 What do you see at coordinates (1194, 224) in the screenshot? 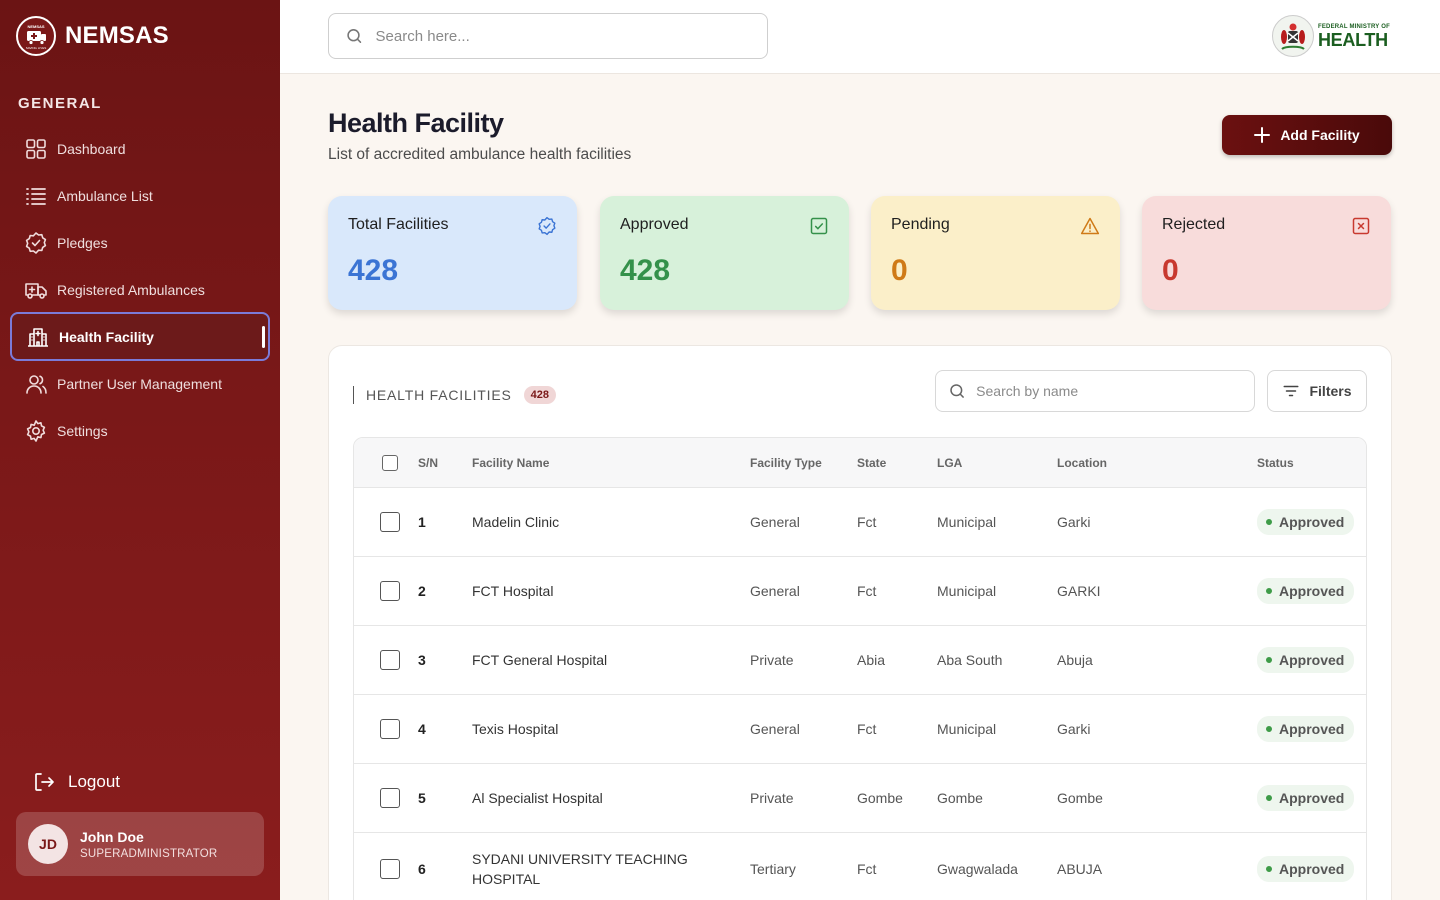
I see `stat-label: Rejected` at bounding box center [1194, 224].